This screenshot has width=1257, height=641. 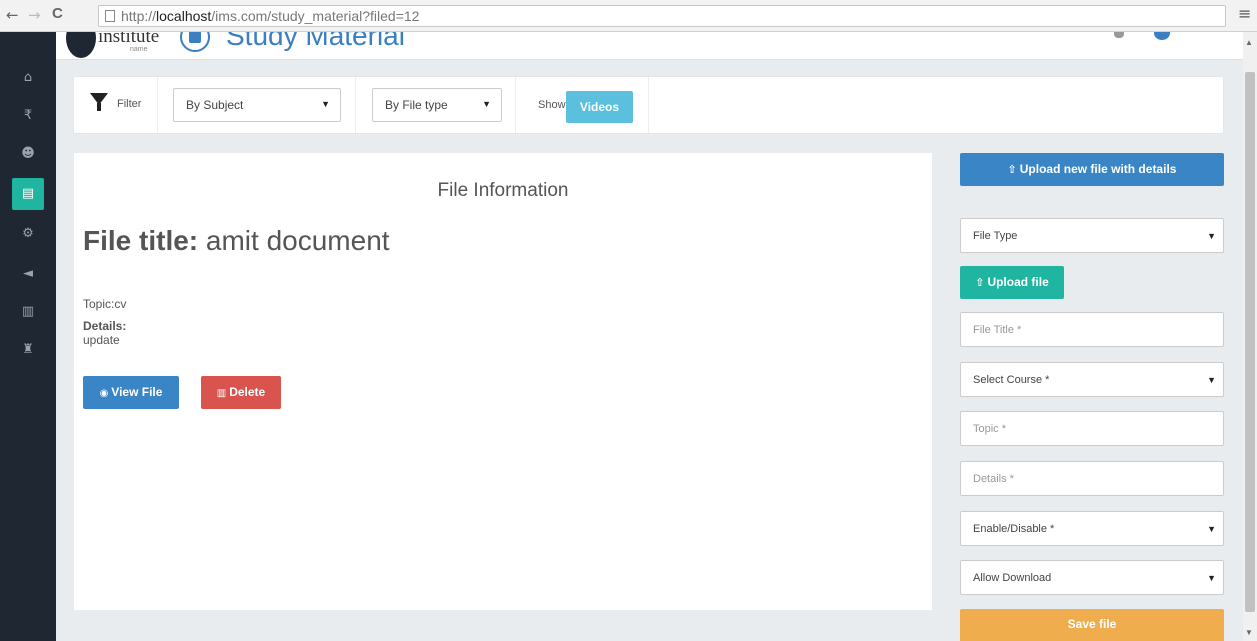 What do you see at coordinates (315, 16) in the screenshot?
I see `url-path: /ims.com/study_material?filed=12` at bounding box center [315, 16].